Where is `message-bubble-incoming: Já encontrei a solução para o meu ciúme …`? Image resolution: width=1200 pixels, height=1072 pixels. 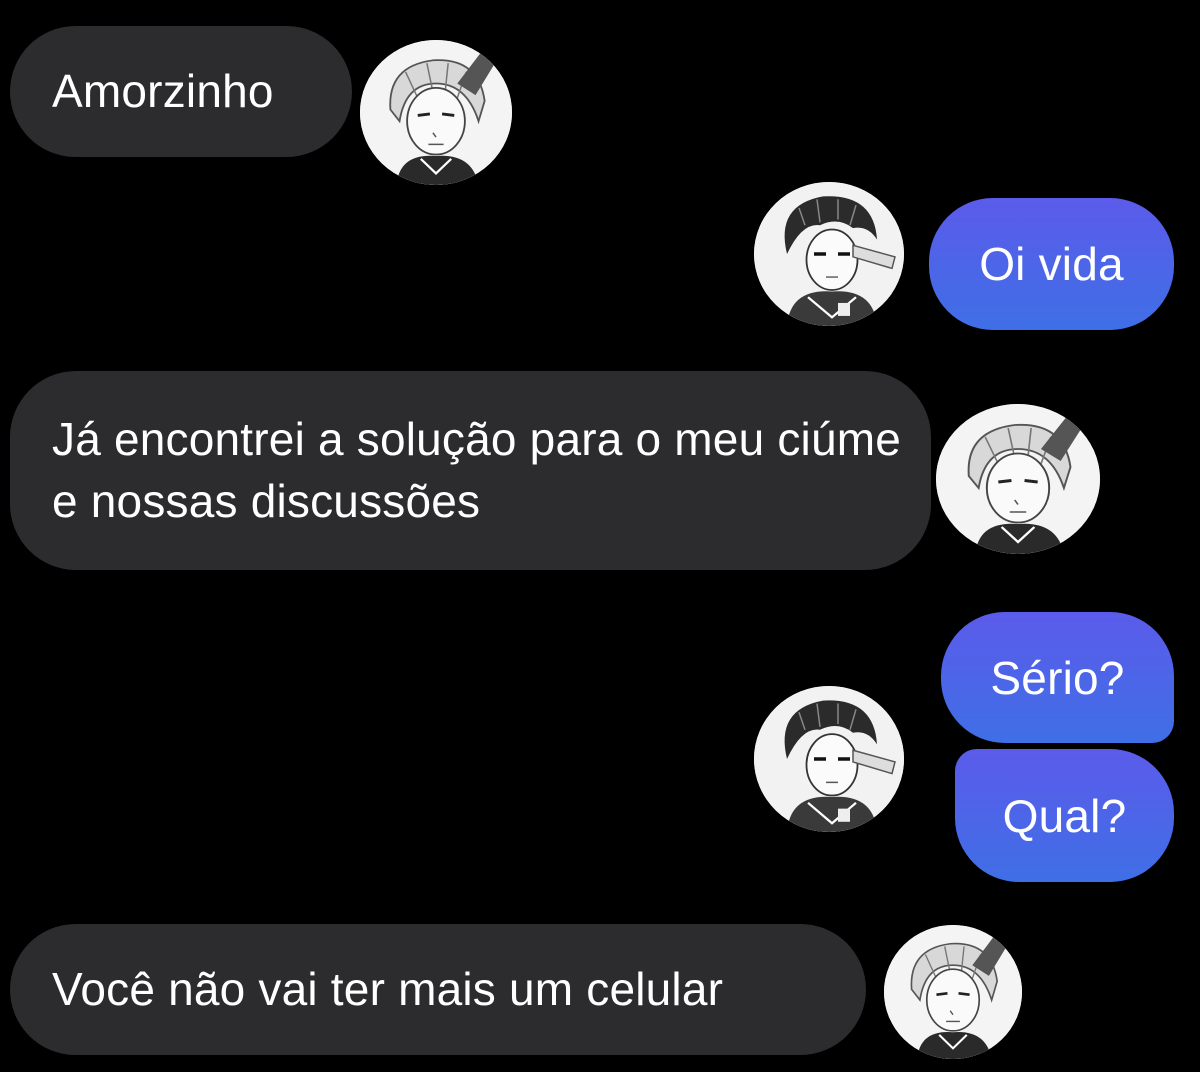
message-bubble-incoming: Já encontrei a solução para o meu ciúme … is located at coordinates (470, 470).